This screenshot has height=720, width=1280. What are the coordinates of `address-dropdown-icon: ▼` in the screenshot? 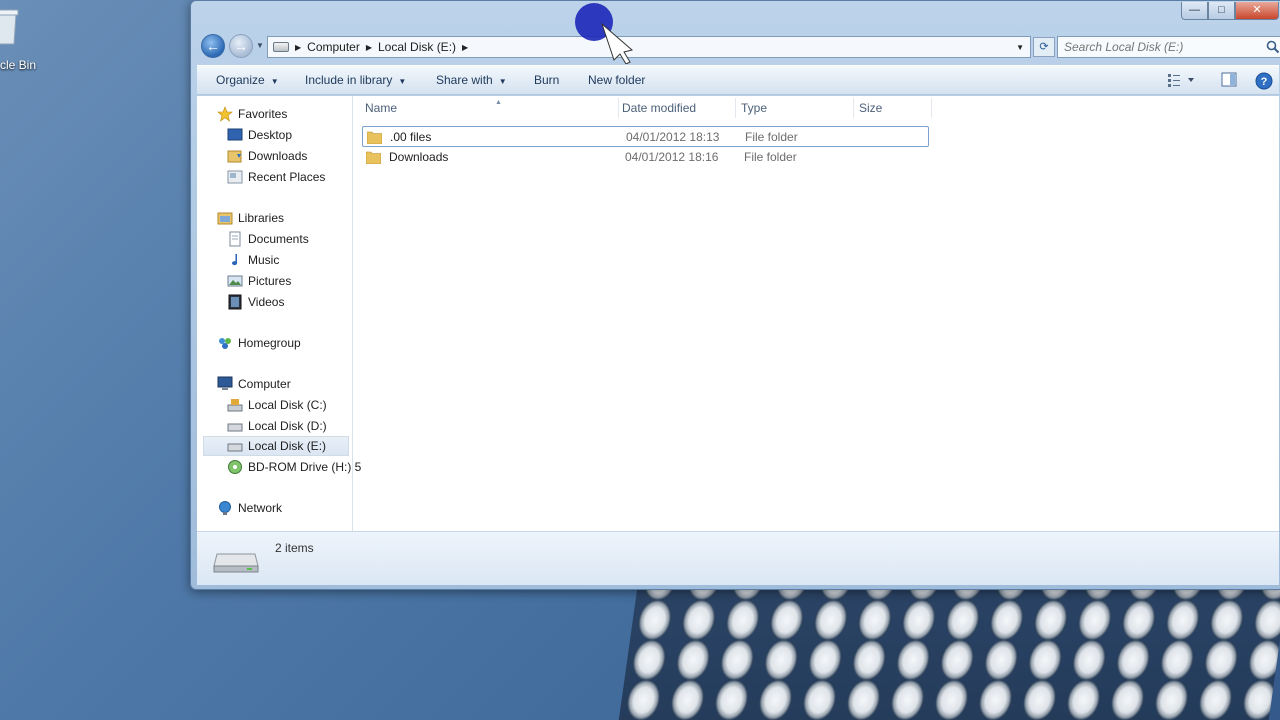 It's located at (1020, 47).